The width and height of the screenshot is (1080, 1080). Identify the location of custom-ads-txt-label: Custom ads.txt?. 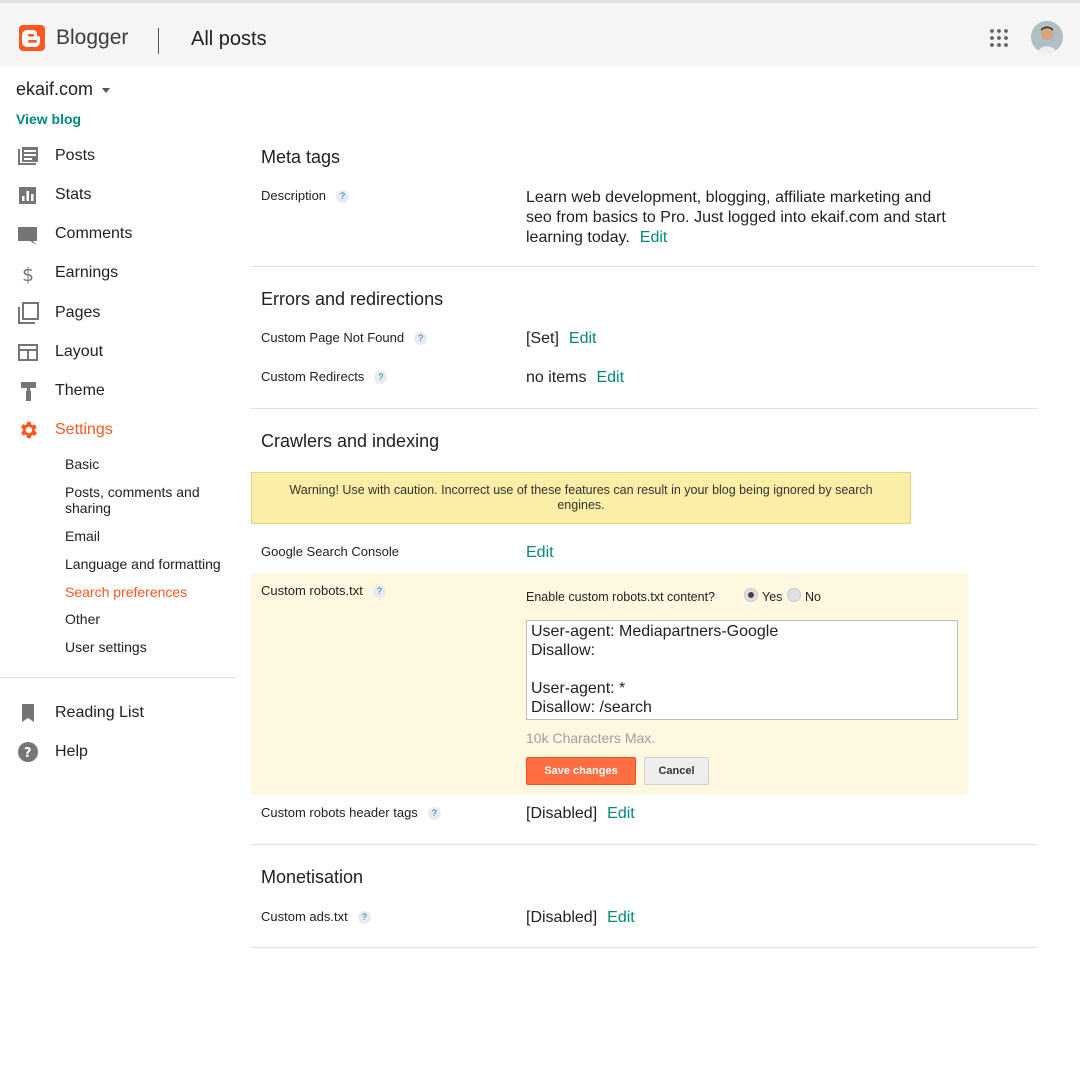
(316, 917).